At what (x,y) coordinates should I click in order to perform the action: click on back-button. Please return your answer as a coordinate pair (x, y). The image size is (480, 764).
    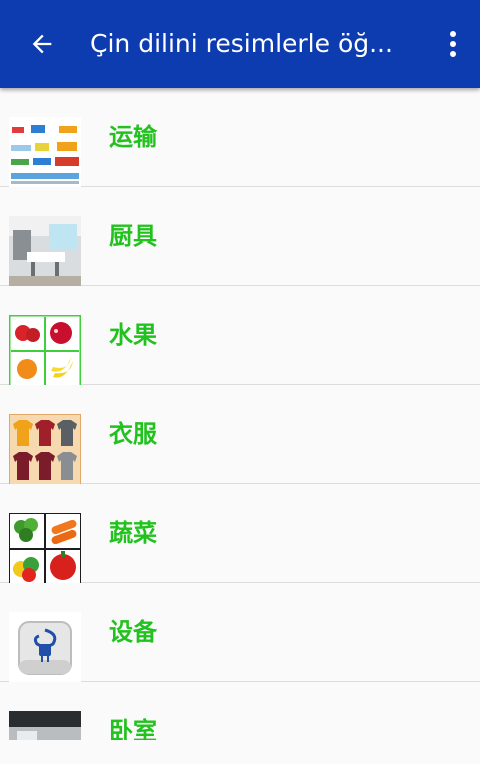
    Looking at the image, I should click on (42, 44).